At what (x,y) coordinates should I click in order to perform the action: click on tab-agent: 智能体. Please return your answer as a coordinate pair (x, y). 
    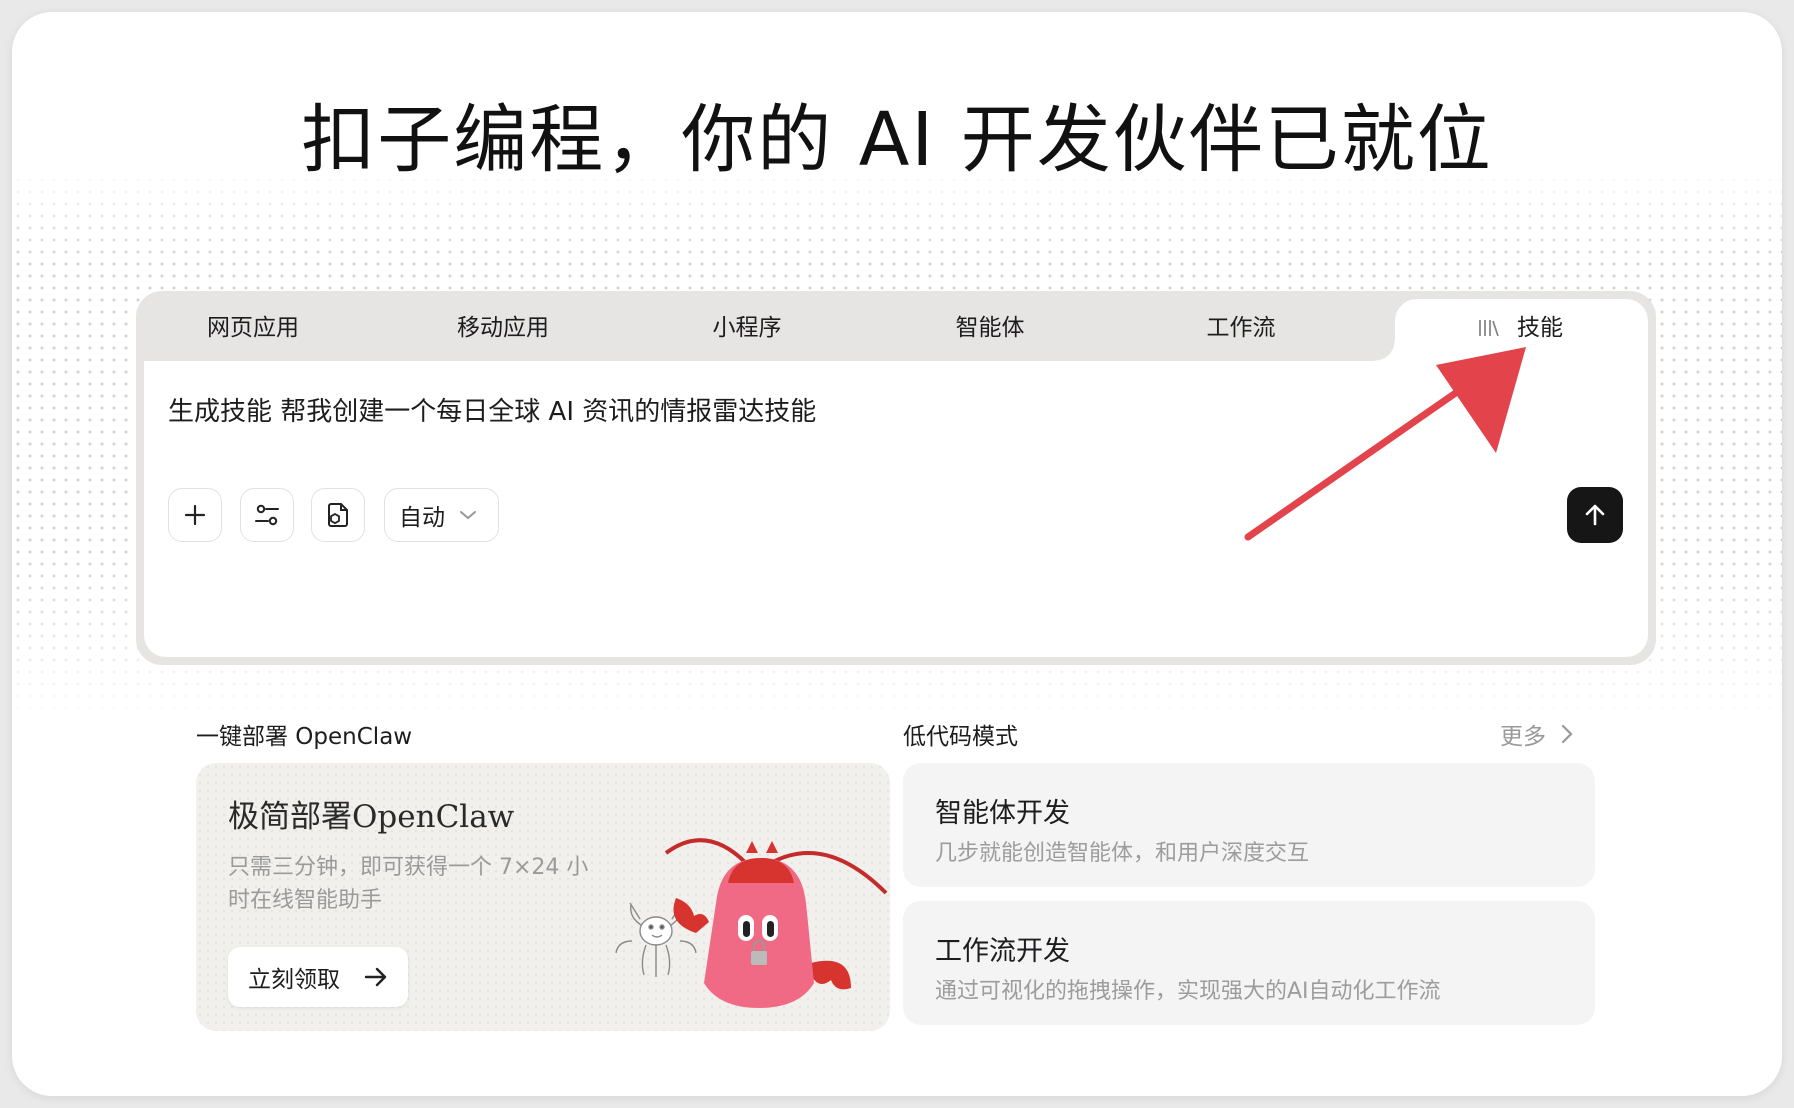
    Looking at the image, I should click on (990, 328).